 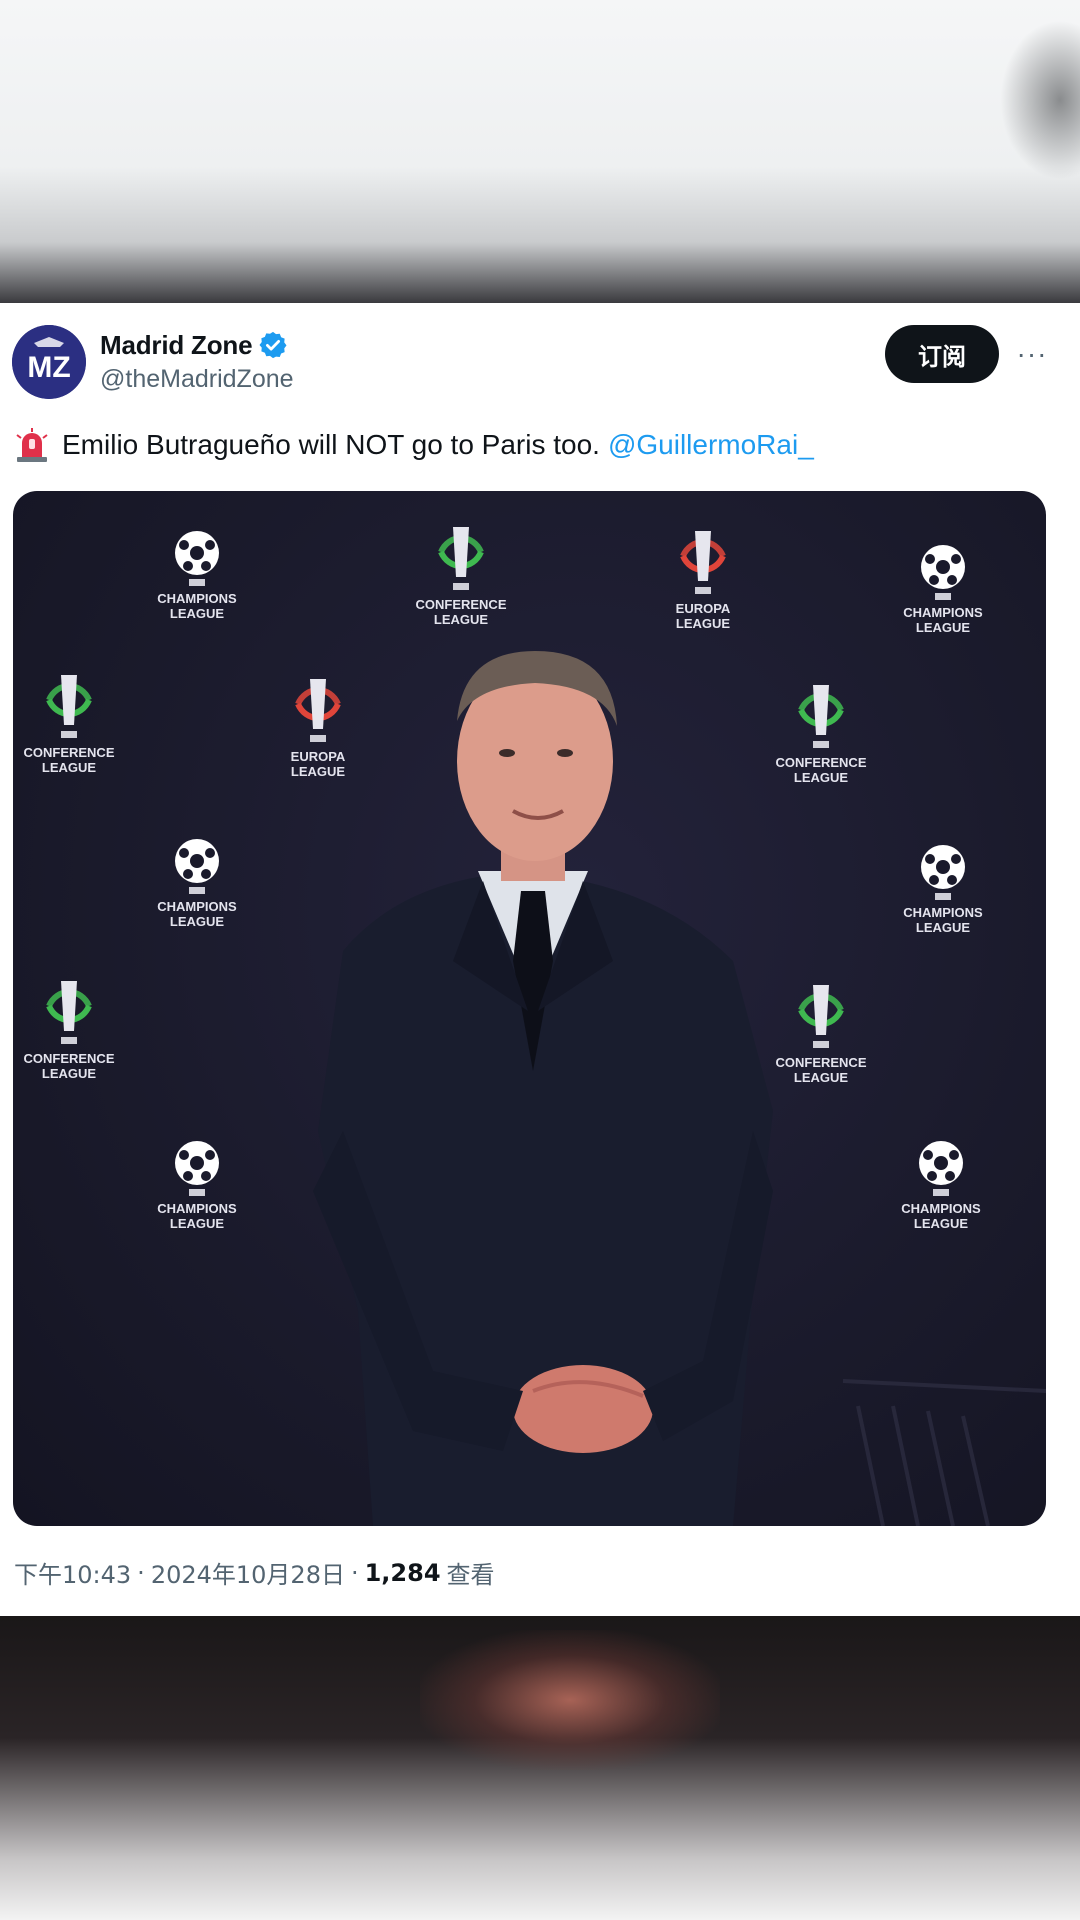 I want to click on subscribe-button: 订阅, so click(x=942, y=354).